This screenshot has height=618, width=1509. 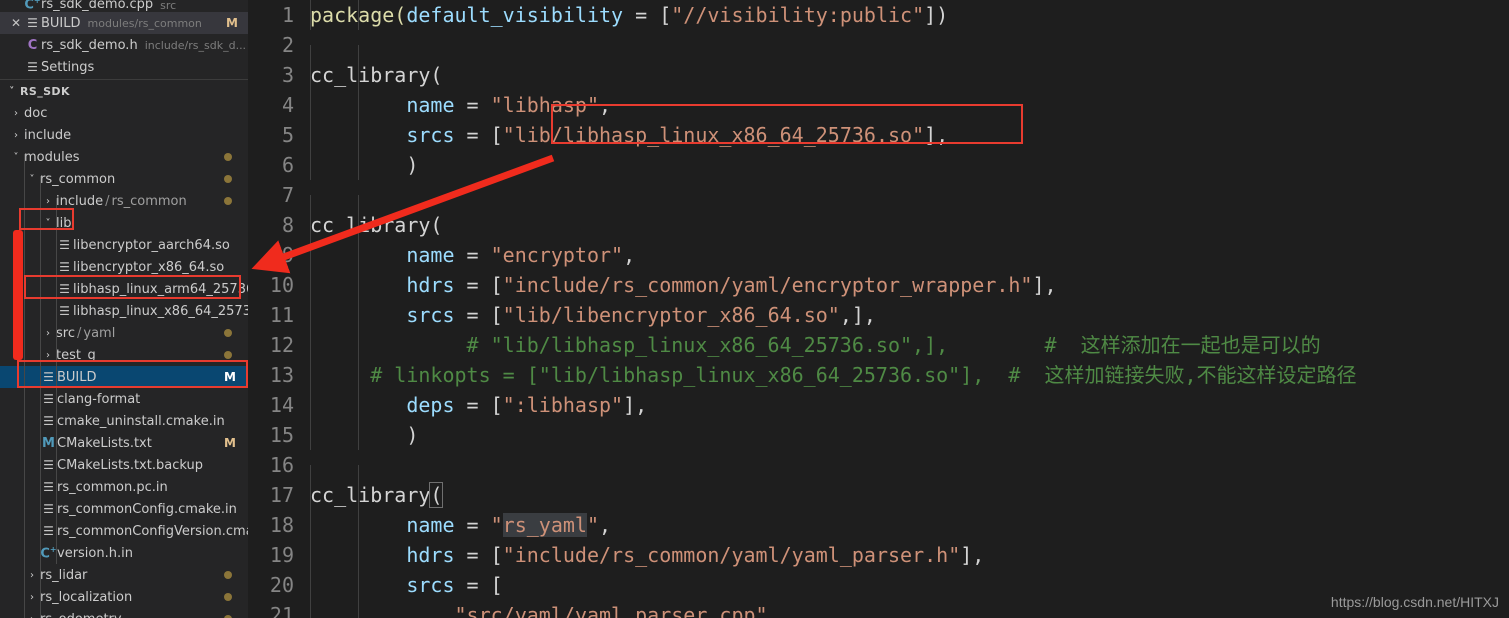 I want to click on code-line: 18 name = "rs_yaml",, so click(x=878, y=525).